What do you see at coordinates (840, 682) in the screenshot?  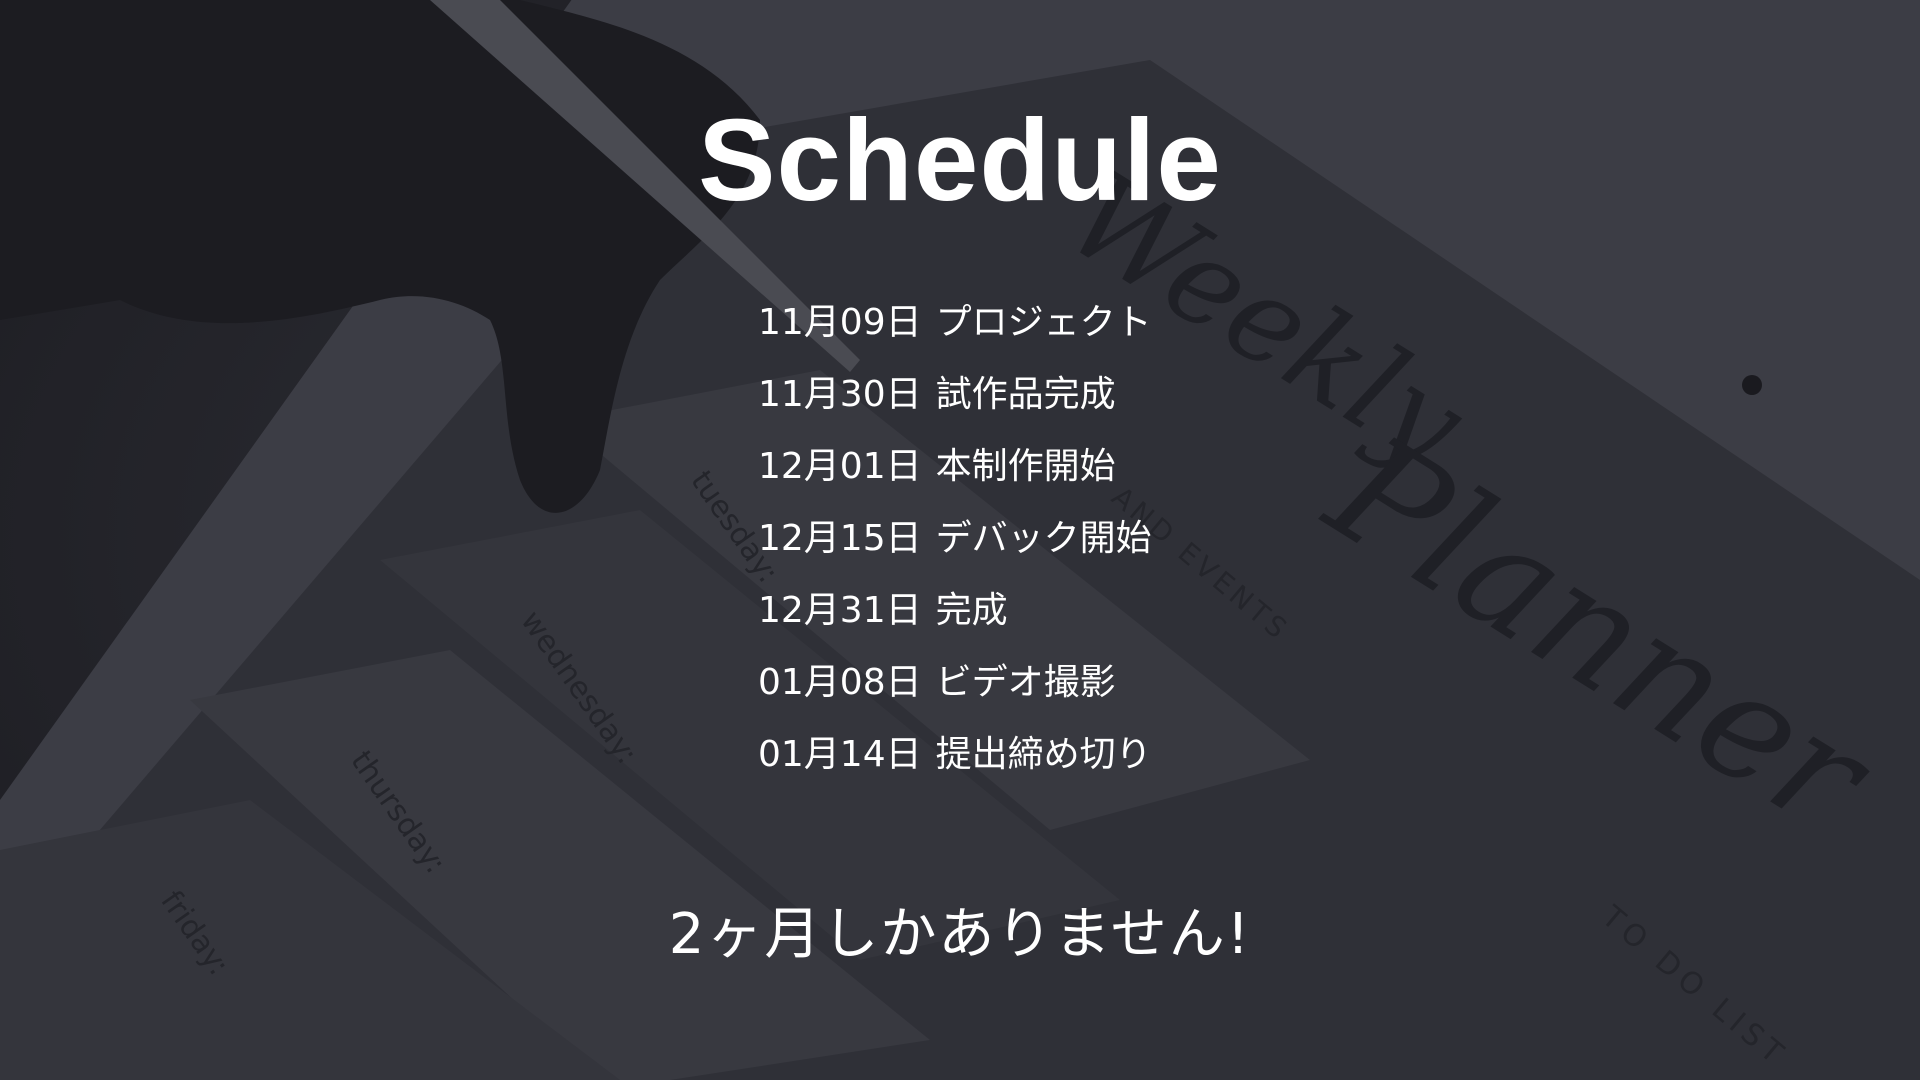 I see `schedule-date: 01月08日` at bounding box center [840, 682].